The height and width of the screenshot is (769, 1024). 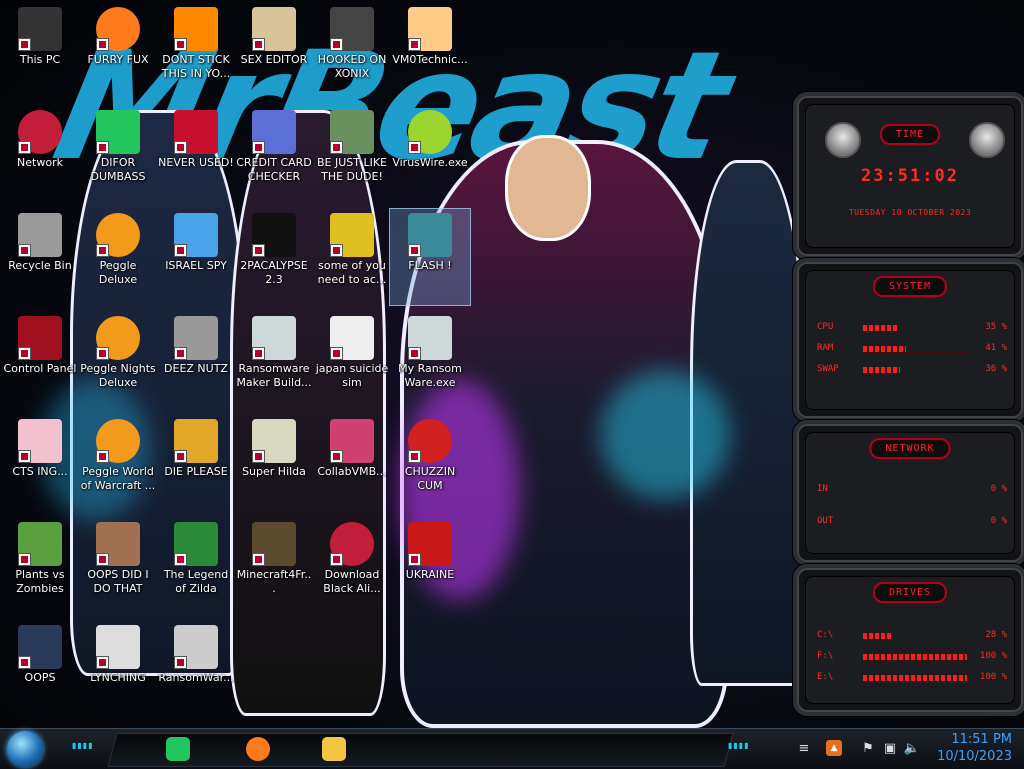 What do you see at coordinates (430, 566) in the screenshot?
I see `desktop-icon: UKRAINE` at bounding box center [430, 566].